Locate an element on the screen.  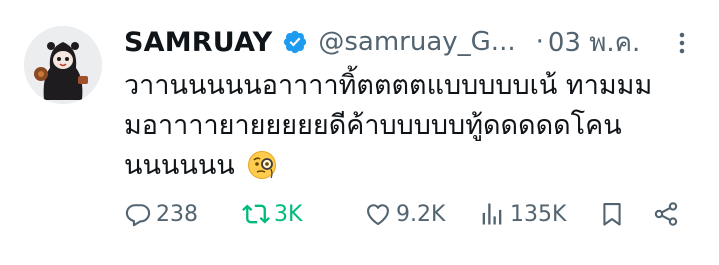
avatar is located at coordinates (63, 65).